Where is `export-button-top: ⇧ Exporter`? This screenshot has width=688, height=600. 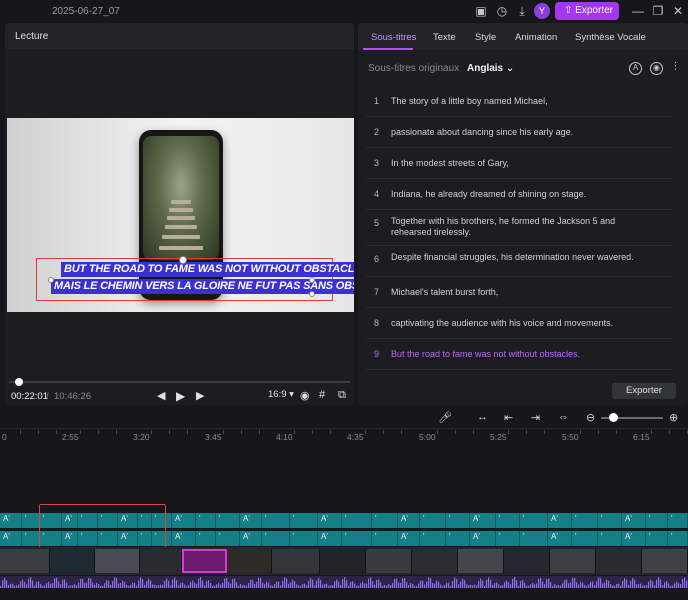
export-button-top: ⇧ Exporter is located at coordinates (587, 11).